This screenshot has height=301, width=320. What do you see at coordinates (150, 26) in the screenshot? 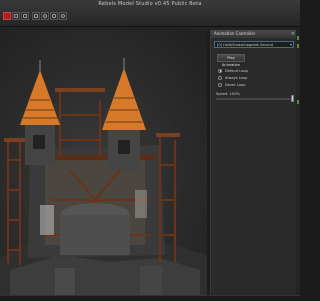
I see `header-divider` at bounding box center [150, 26].